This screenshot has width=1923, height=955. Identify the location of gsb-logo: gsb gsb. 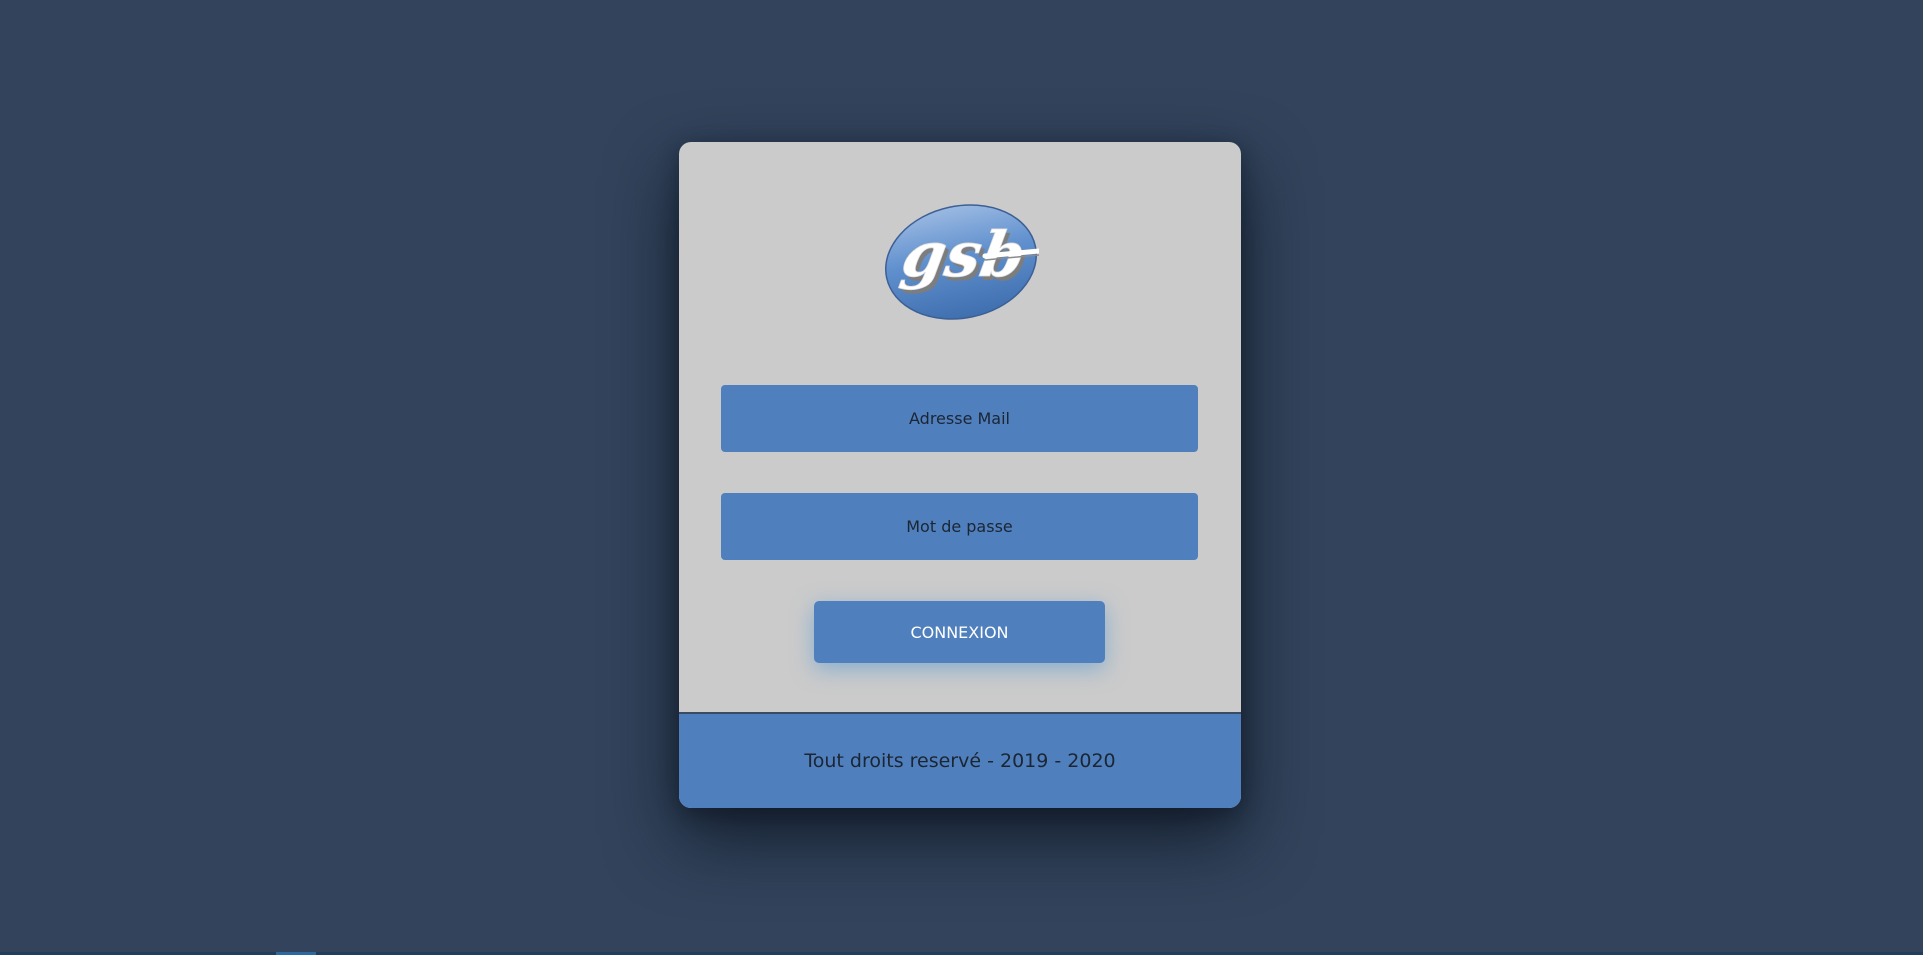
(962, 262).